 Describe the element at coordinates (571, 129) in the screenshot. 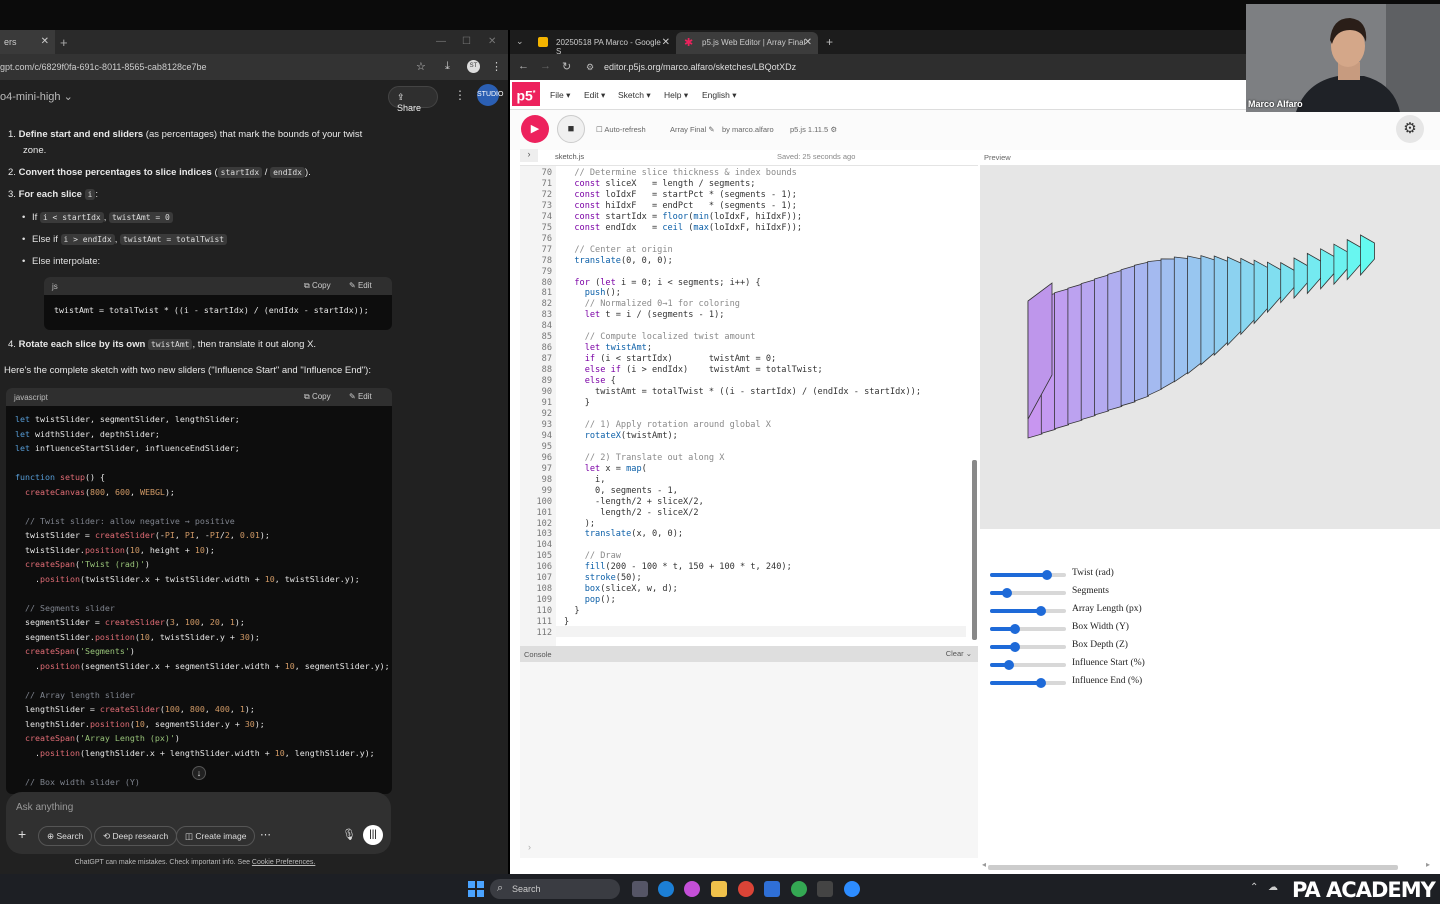

I see `stop-button: ■` at that location.